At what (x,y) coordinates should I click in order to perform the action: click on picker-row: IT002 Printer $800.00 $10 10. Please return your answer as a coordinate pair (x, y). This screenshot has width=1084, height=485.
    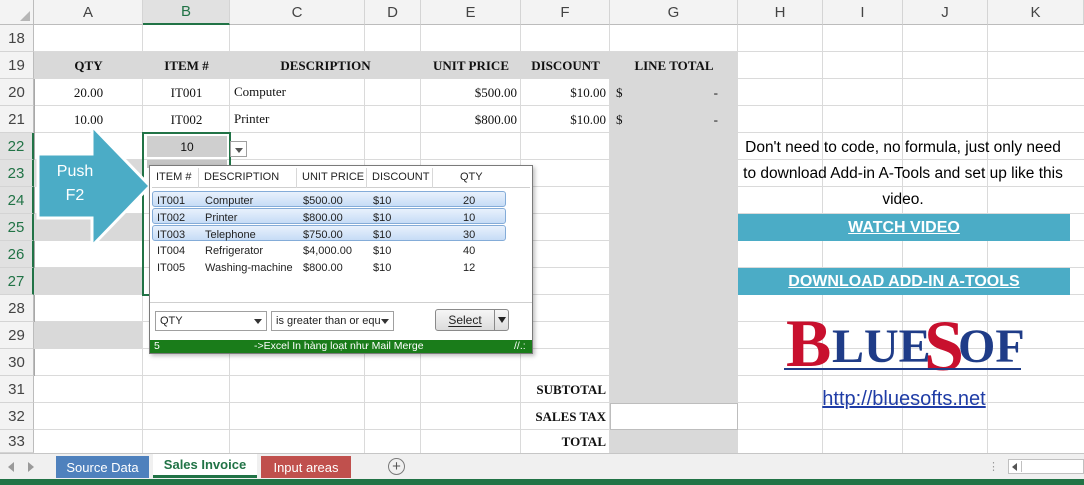
    Looking at the image, I should click on (329, 216).